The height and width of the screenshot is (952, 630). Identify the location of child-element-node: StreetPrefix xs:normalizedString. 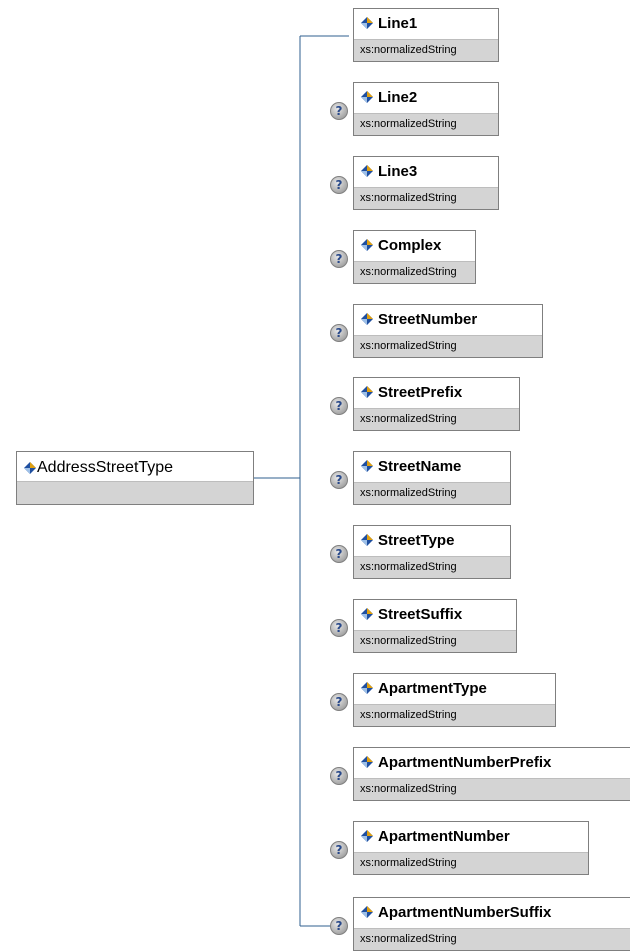
(436, 404).